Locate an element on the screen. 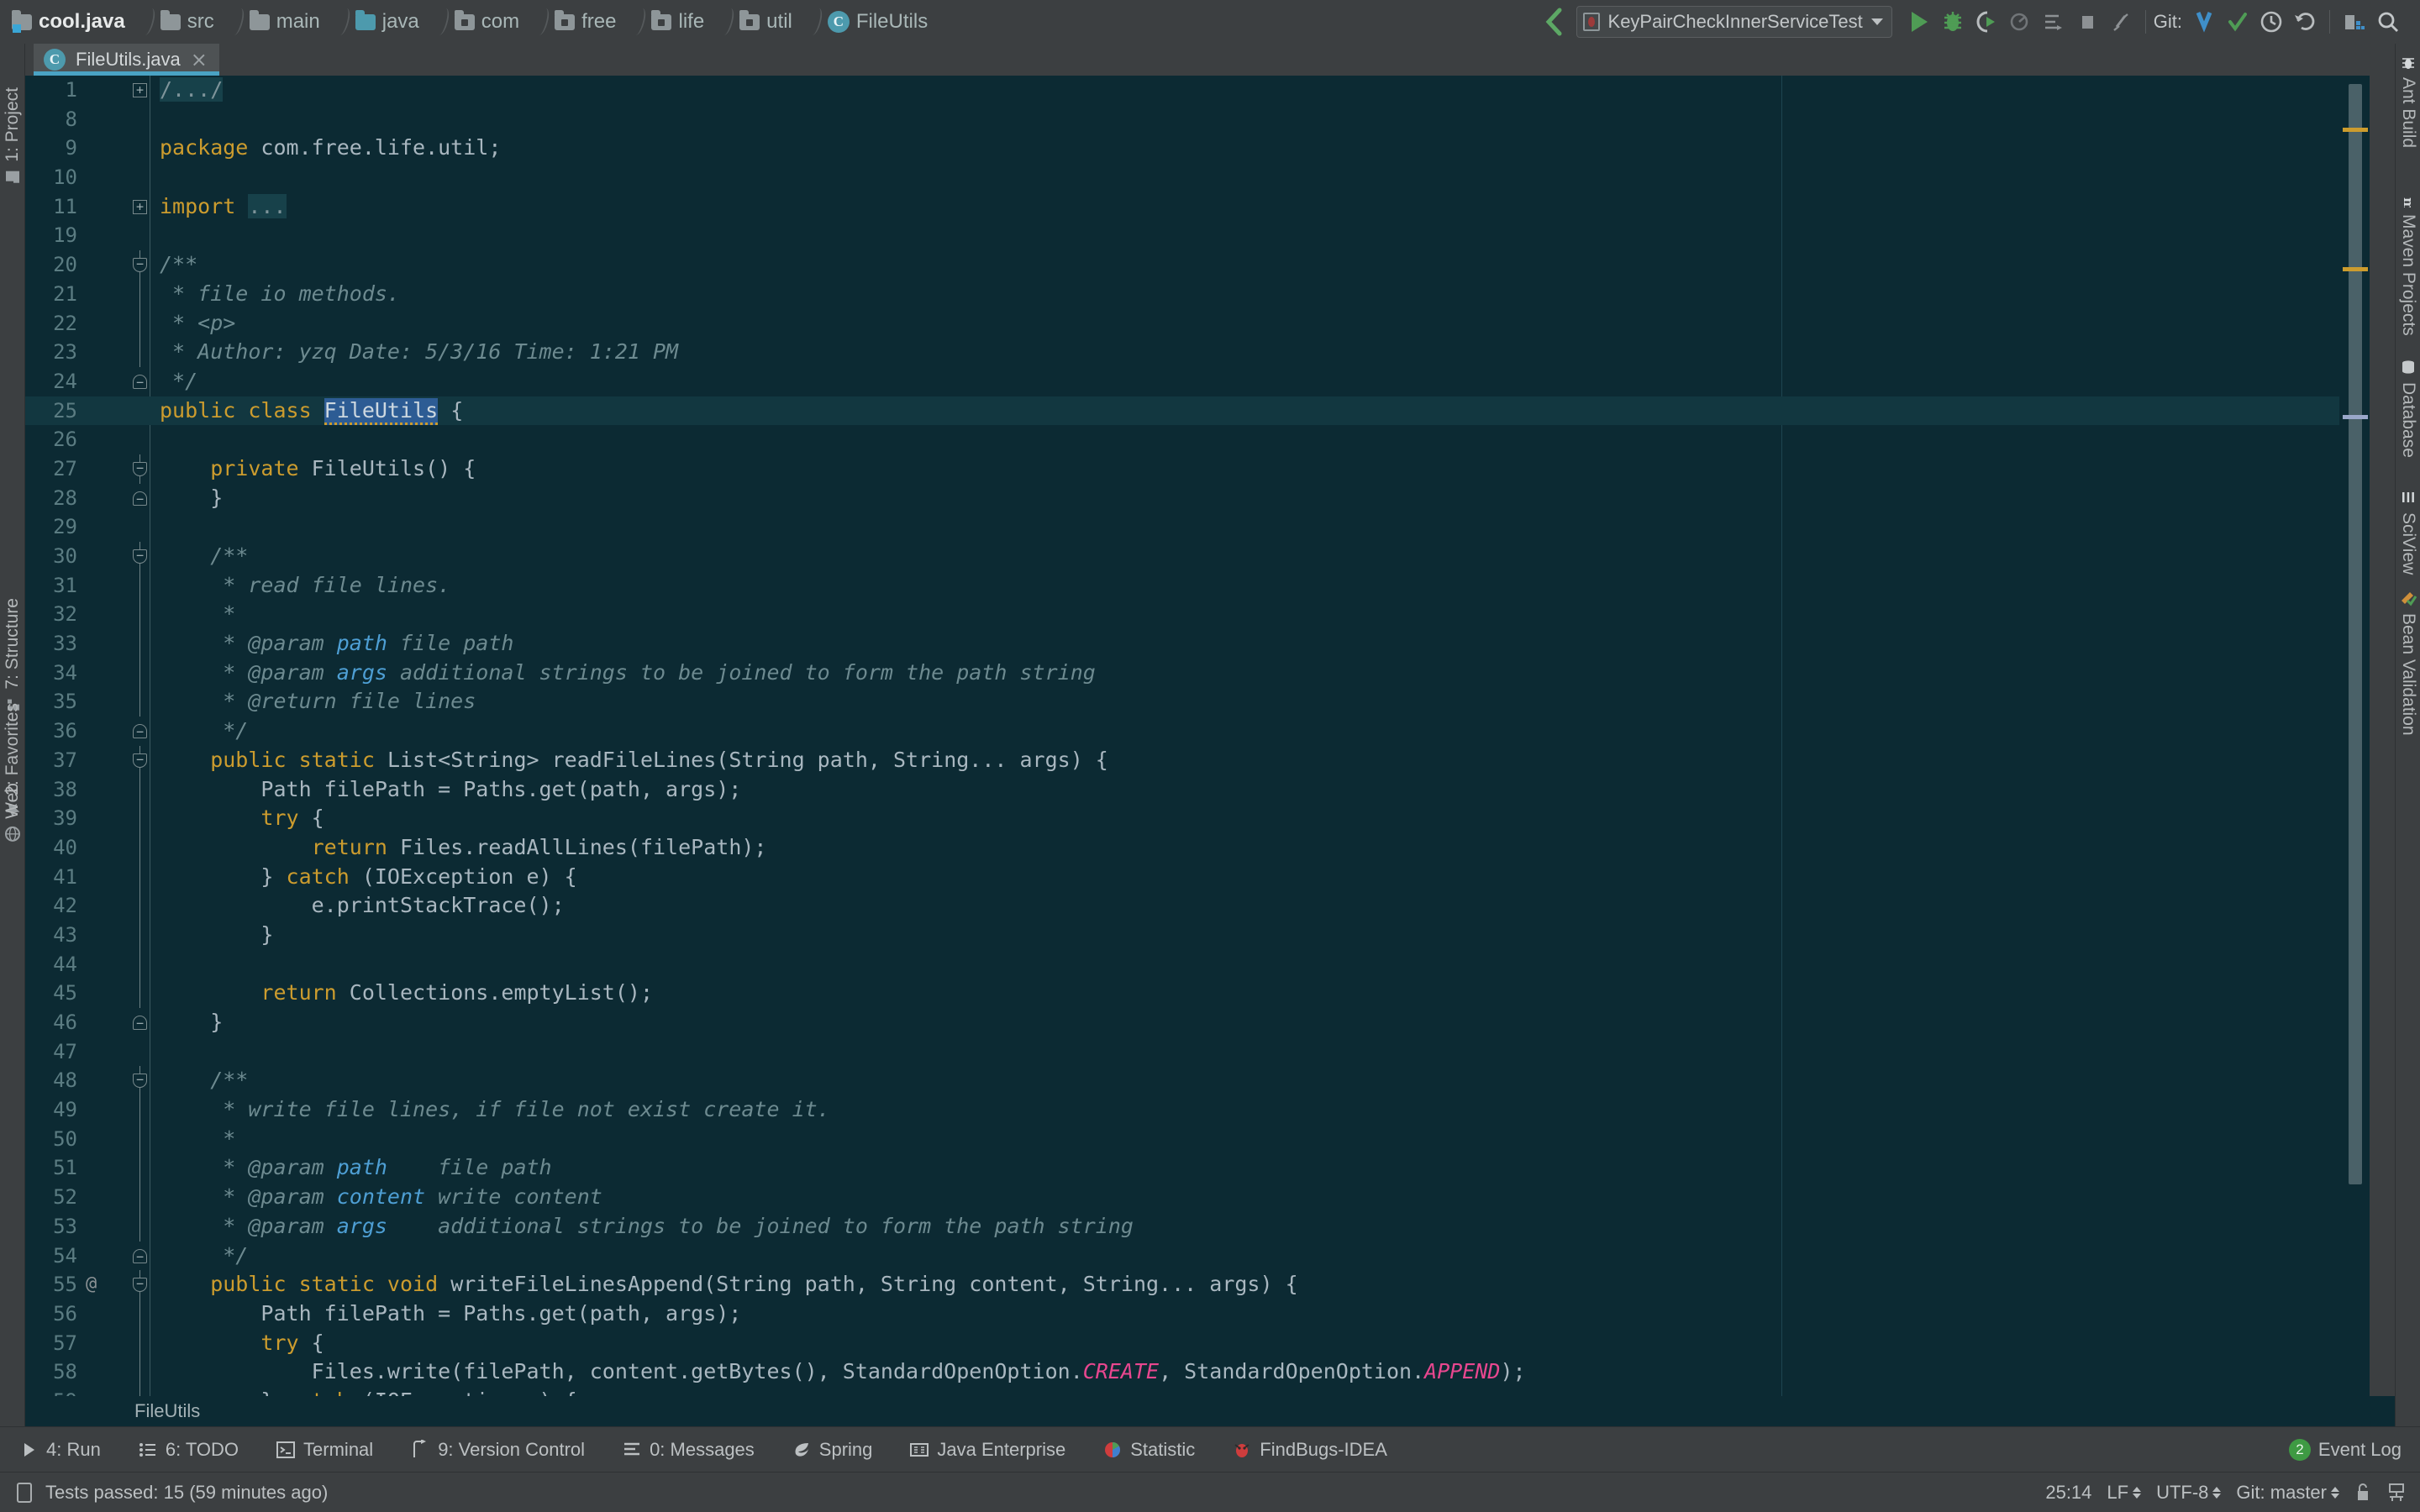 This screenshot has height=1512, width=2420. stripe-mark-caret is located at coordinates (2355, 417).